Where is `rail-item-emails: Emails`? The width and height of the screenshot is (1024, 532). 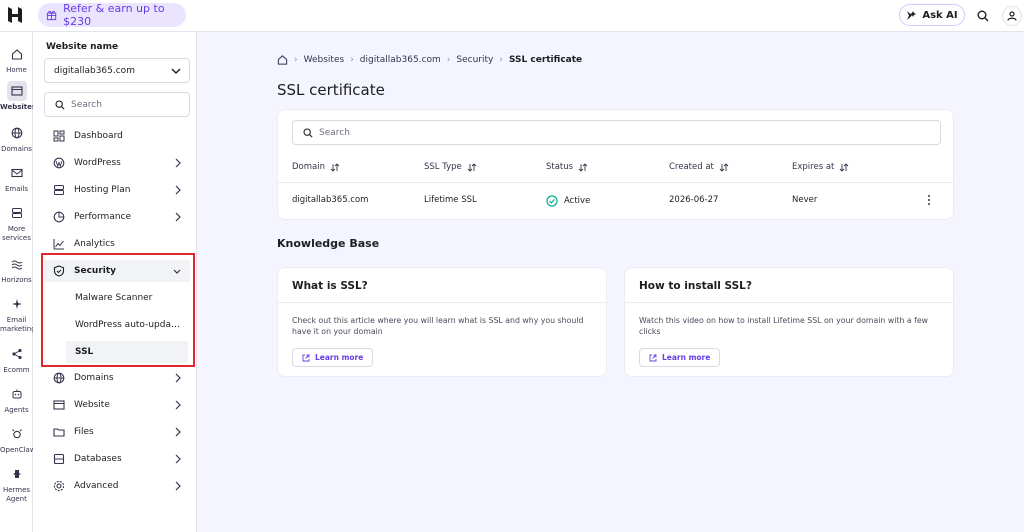
rail-item-emails: Emails is located at coordinates (16, 178).